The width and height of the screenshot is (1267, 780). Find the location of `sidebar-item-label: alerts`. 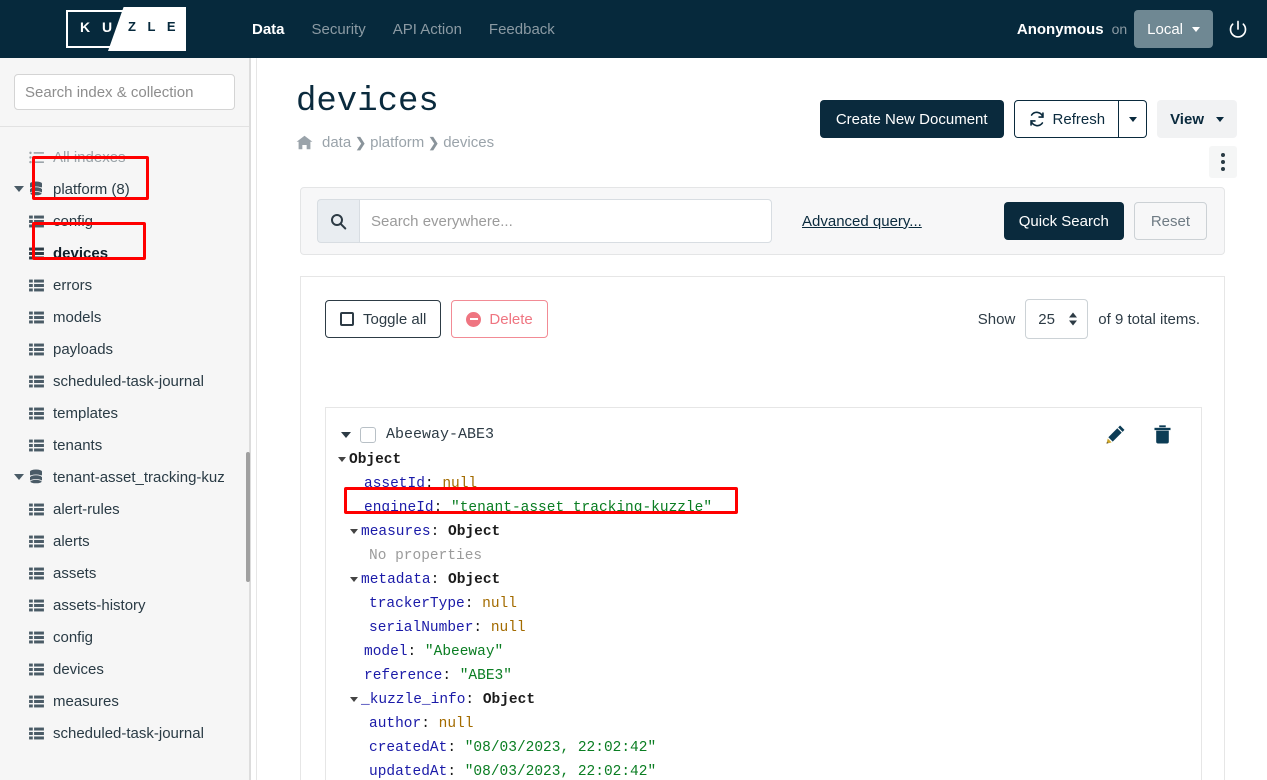

sidebar-item-label: alerts is located at coordinates (71, 541).